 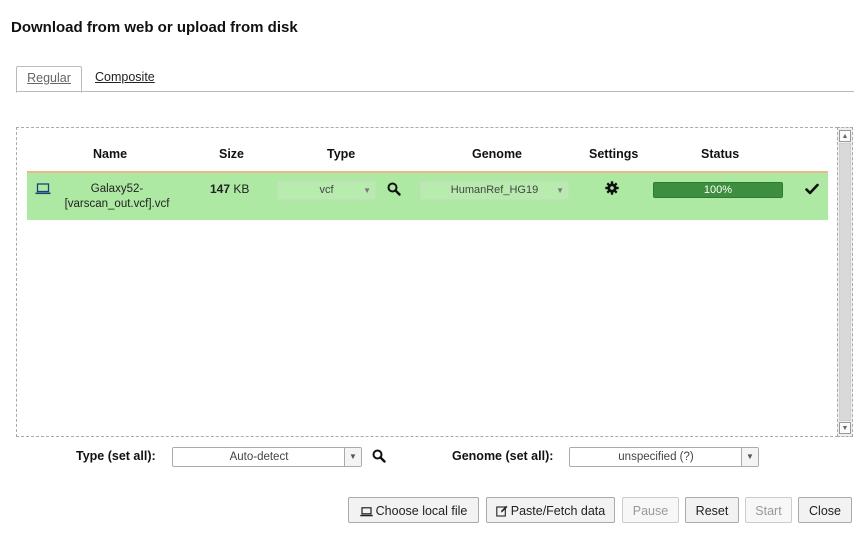 I want to click on column-header-genome: Genome, so click(x=497, y=154).